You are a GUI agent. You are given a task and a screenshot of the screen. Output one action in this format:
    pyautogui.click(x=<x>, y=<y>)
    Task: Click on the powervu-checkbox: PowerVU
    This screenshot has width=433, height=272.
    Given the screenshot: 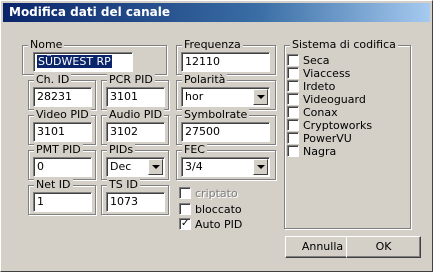 What is the action you would take?
    pyautogui.click(x=319, y=139)
    